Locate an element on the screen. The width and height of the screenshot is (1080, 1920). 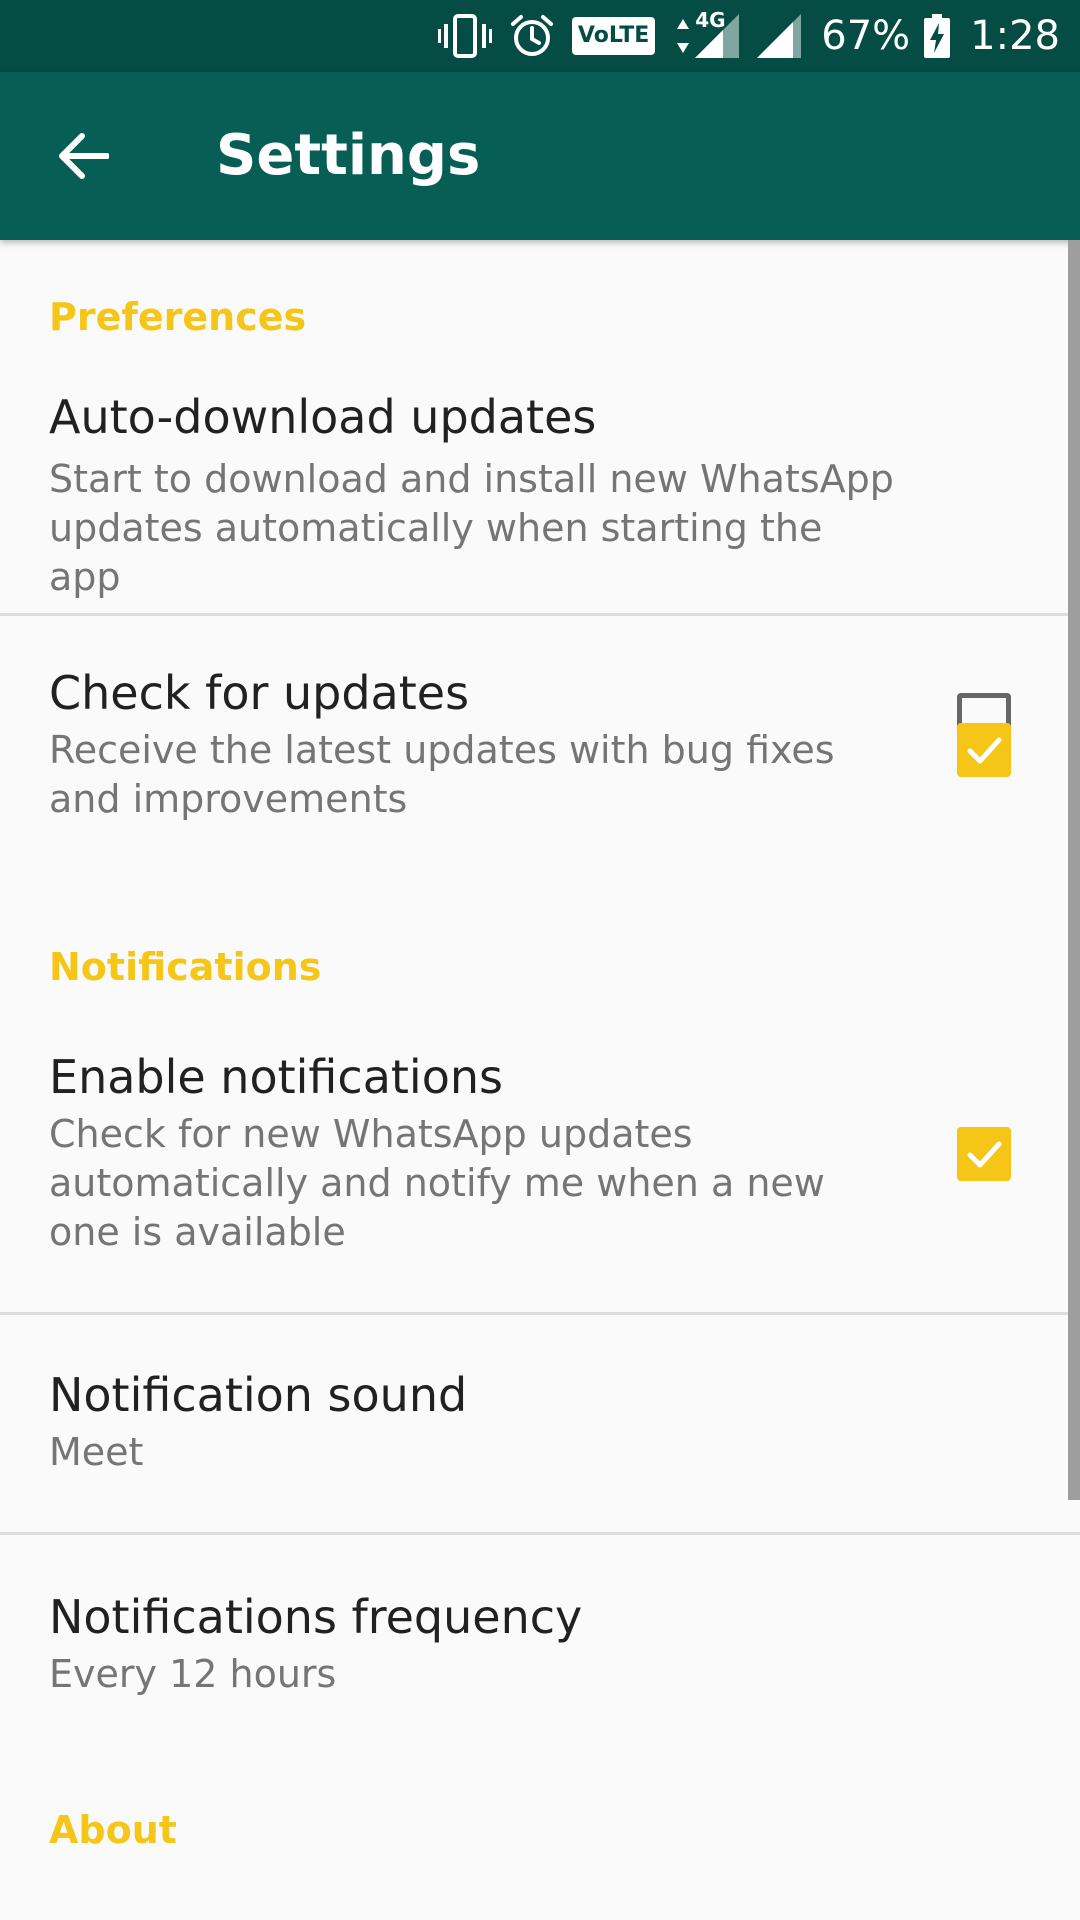
enable-notifications-checkbox is located at coordinates (984, 1154).